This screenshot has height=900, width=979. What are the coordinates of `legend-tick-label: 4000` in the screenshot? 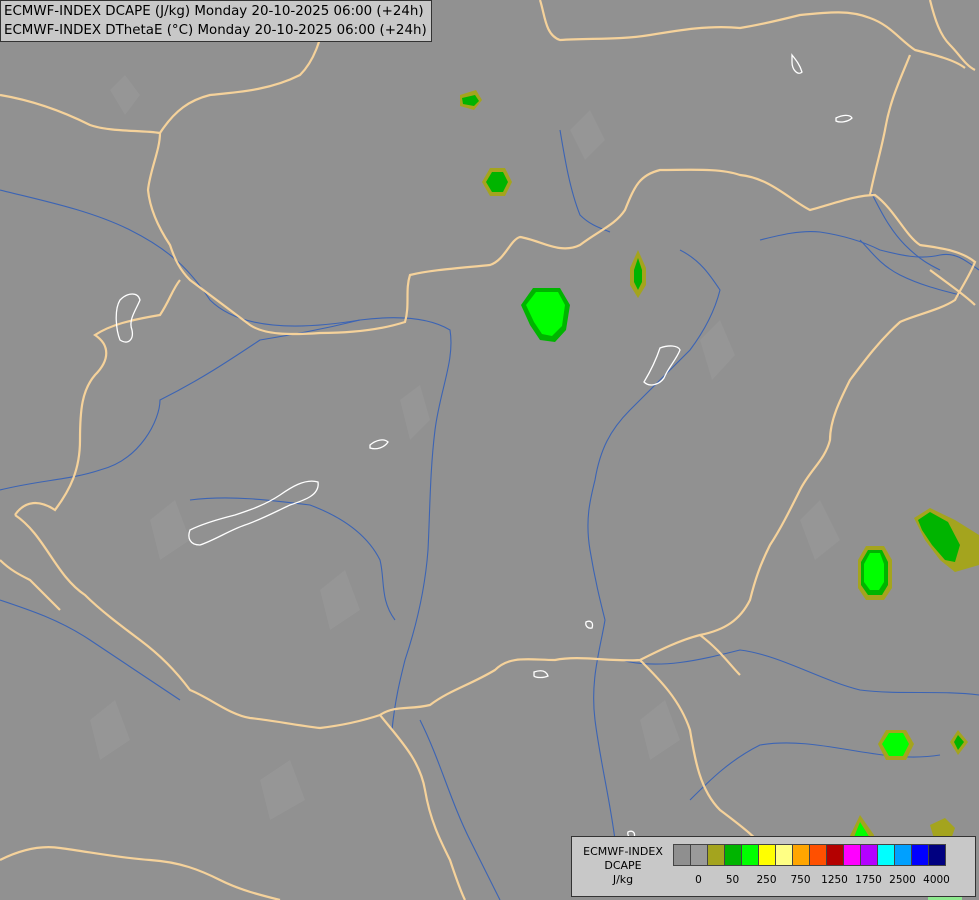 It's located at (936, 880).